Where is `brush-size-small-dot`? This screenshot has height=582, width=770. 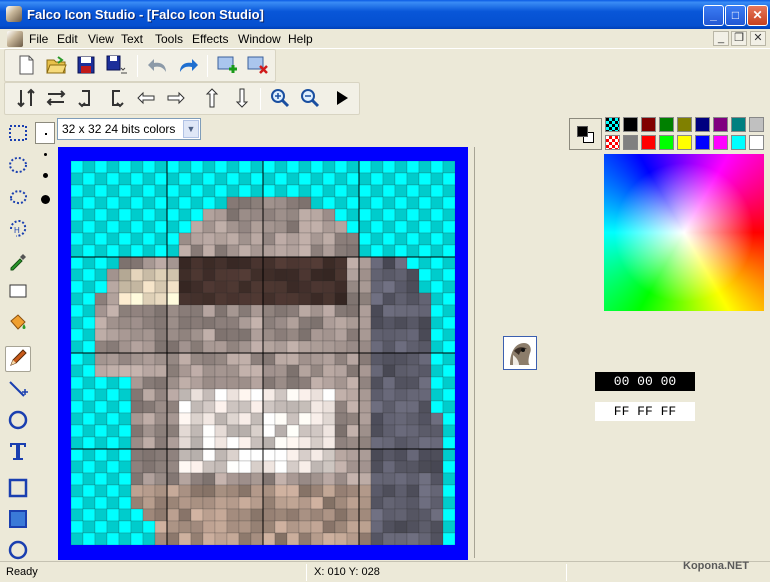 brush-size-small-dot is located at coordinates (45, 154).